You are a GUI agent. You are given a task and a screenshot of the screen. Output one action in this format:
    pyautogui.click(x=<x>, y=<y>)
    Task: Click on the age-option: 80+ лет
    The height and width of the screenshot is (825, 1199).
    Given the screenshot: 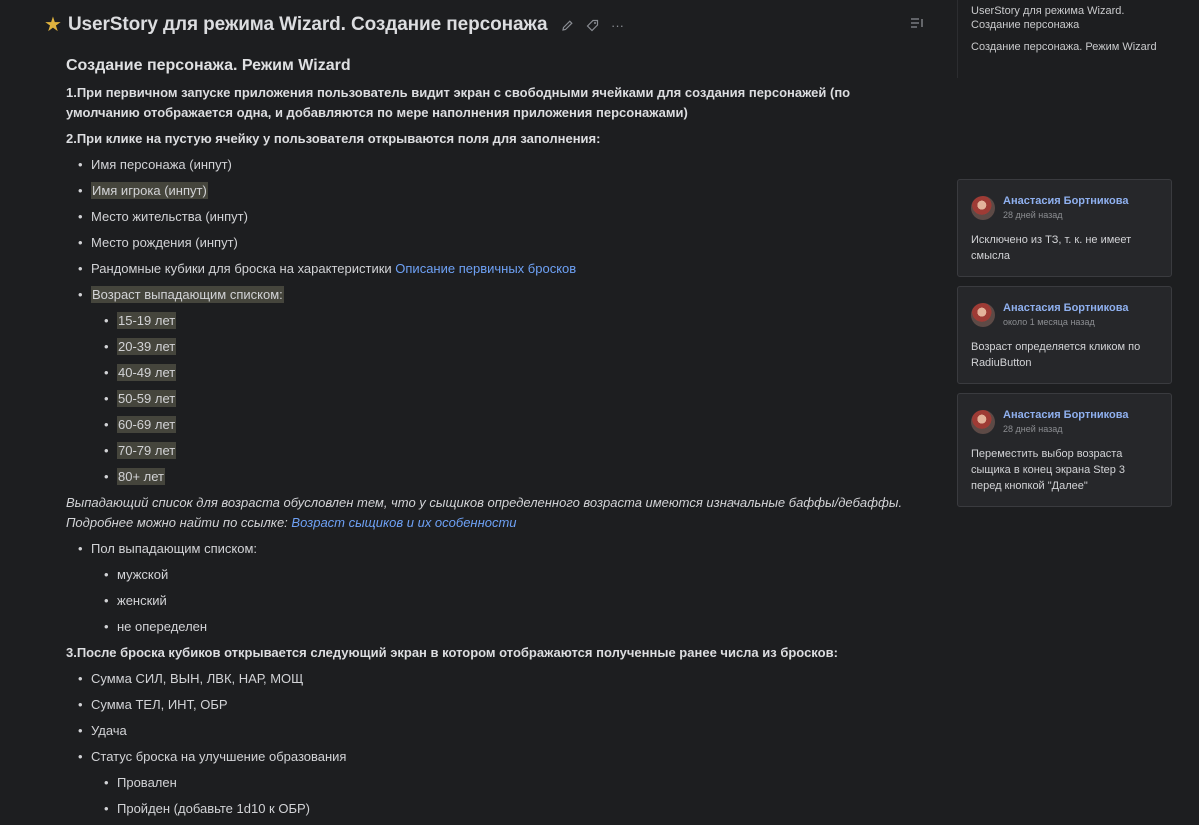 What is the action you would take?
    pyautogui.click(x=491, y=480)
    